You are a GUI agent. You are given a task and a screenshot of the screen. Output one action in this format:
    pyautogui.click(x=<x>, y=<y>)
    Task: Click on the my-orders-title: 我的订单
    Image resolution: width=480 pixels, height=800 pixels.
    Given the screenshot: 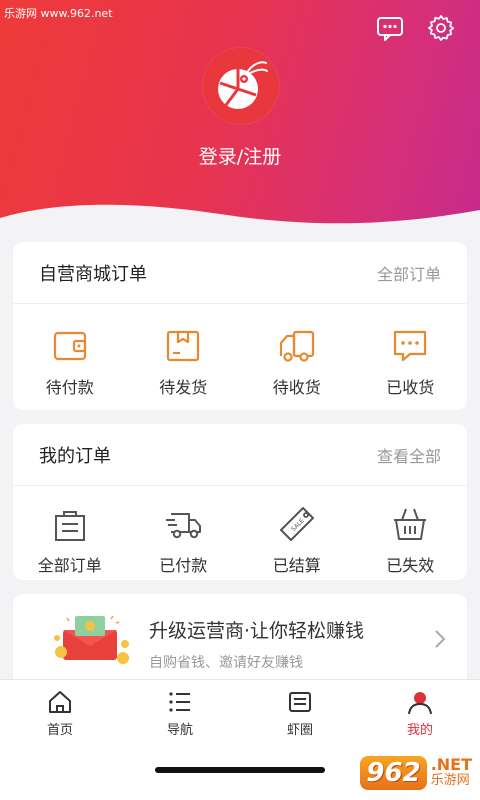 What is the action you would take?
    pyautogui.click(x=75, y=456)
    